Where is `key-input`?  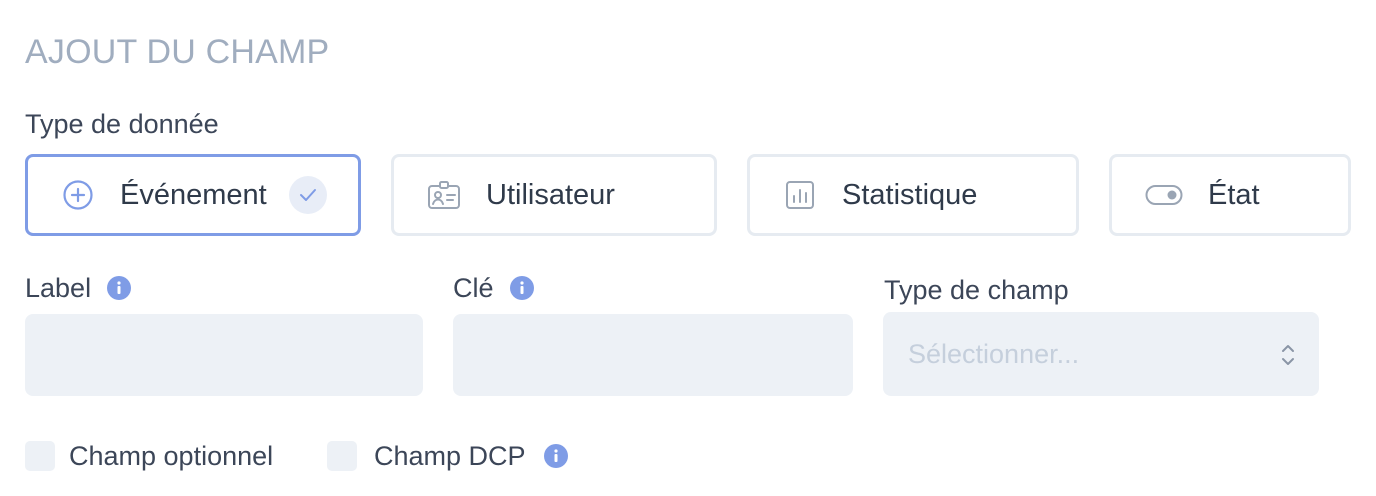
key-input is located at coordinates (653, 355).